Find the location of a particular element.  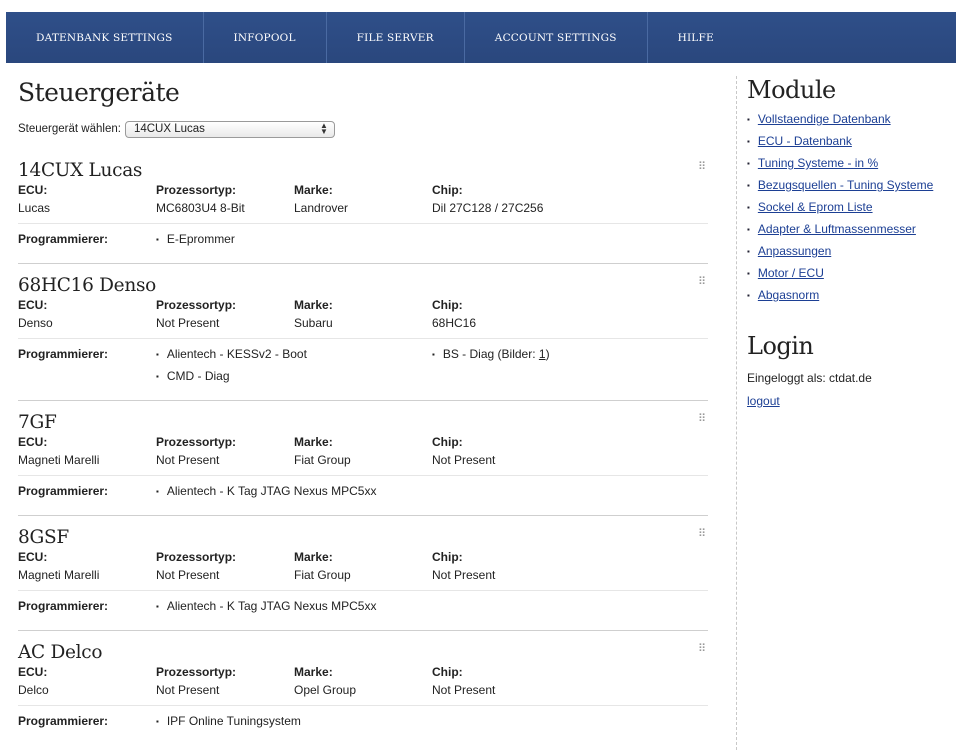

programmer-item: Alientech - KESSv2 - Boot is located at coordinates (294, 357).